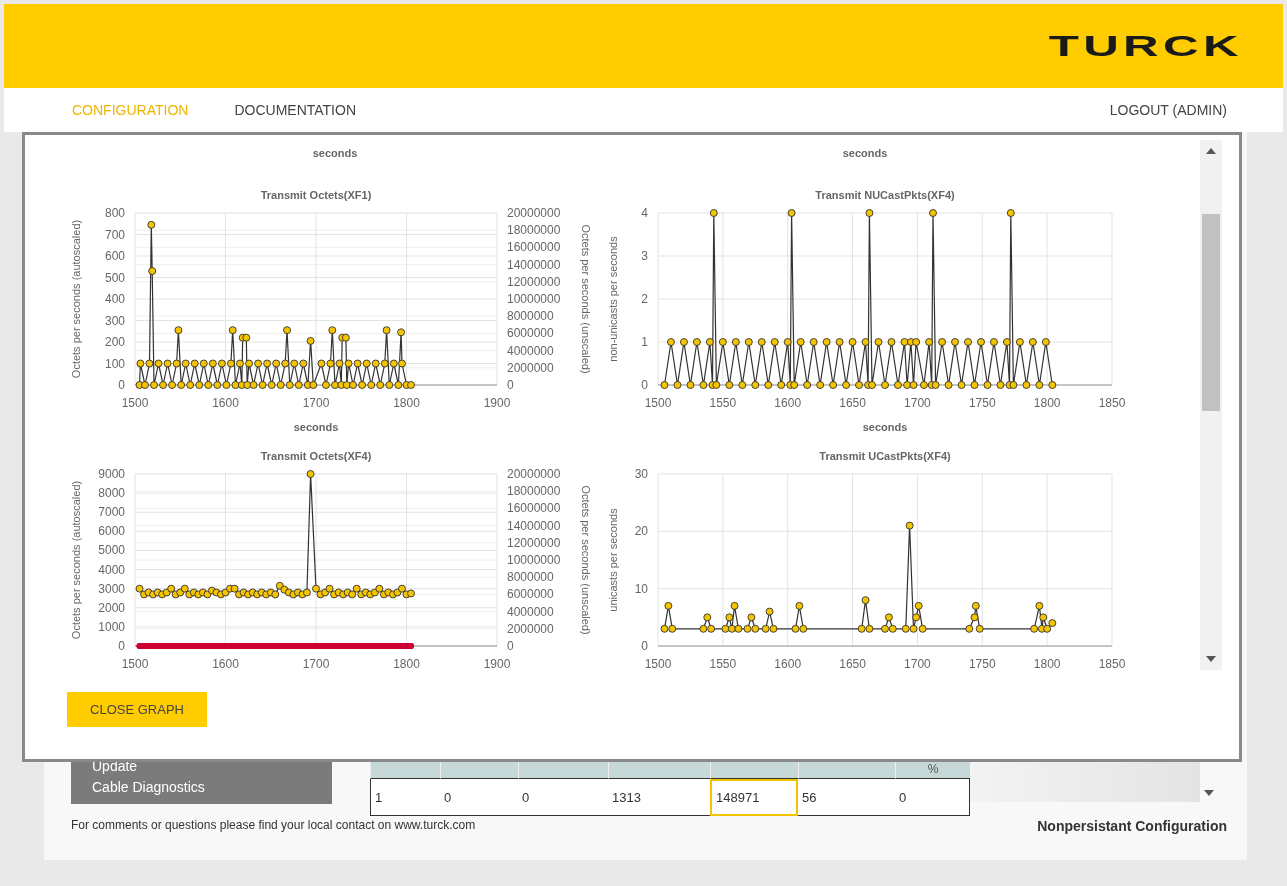  Describe the element at coordinates (114, 234) in the screenshot. I see `axis-tick-label: 700` at that location.